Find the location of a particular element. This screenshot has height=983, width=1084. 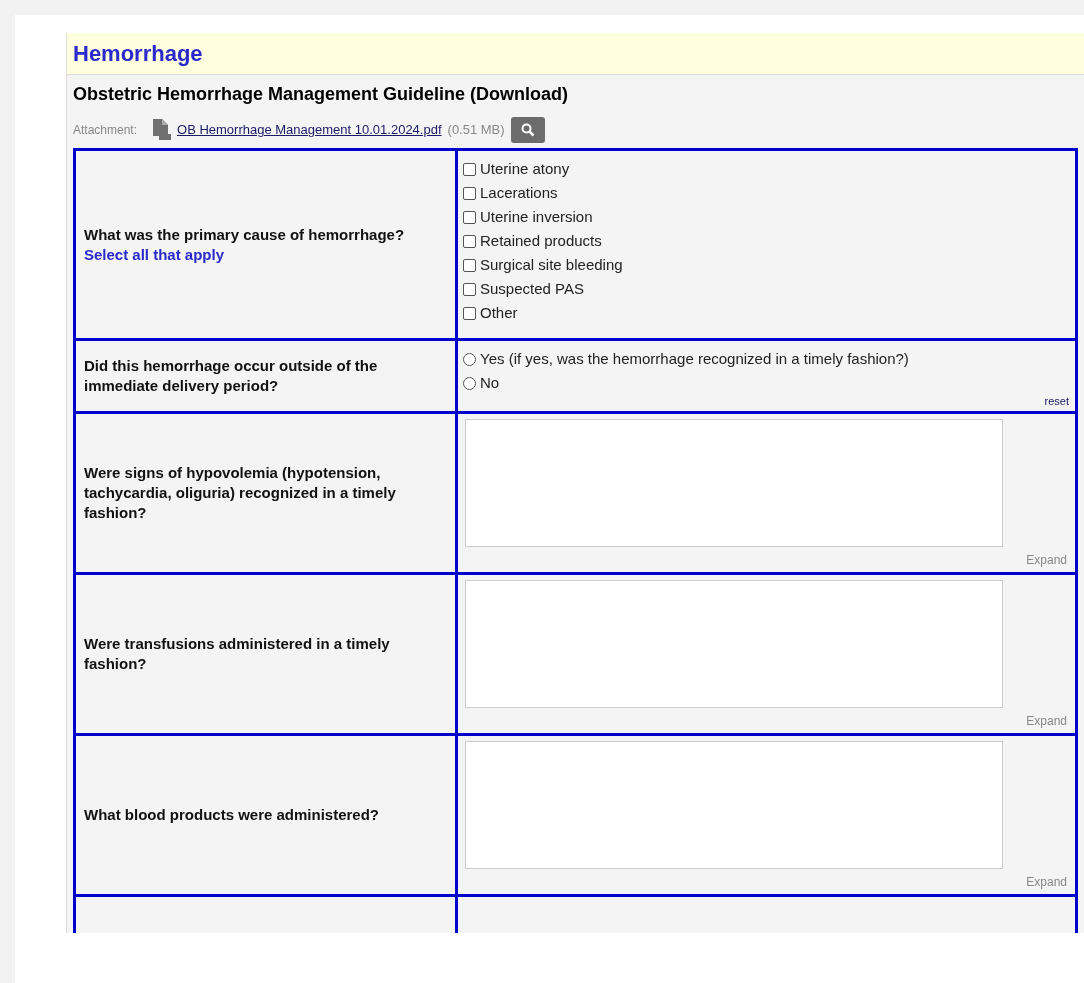

attachment-label: Attachment: is located at coordinates (105, 130).